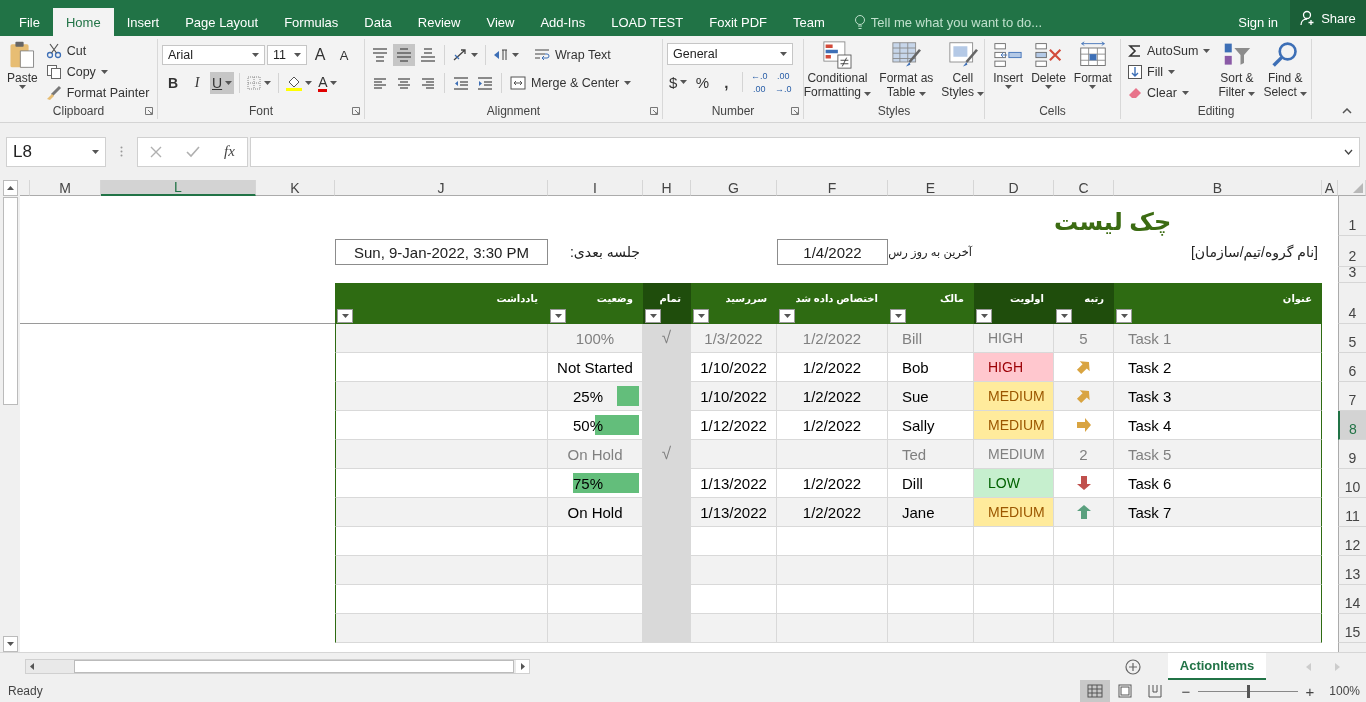  What do you see at coordinates (1048, 71) in the screenshot?
I see `cells-button: Delete` at bounding box center [1048, 71].